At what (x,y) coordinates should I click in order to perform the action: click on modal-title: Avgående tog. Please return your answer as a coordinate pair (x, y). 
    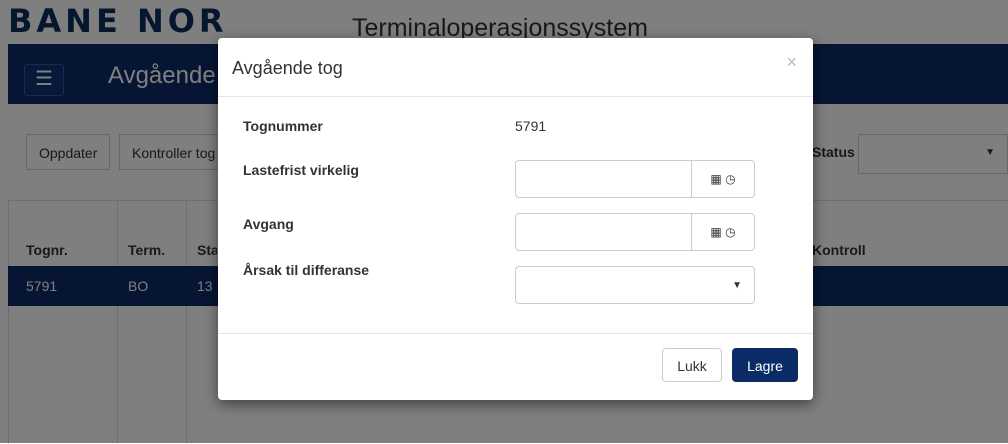
    Looking at the image, I should click on (287, 68).